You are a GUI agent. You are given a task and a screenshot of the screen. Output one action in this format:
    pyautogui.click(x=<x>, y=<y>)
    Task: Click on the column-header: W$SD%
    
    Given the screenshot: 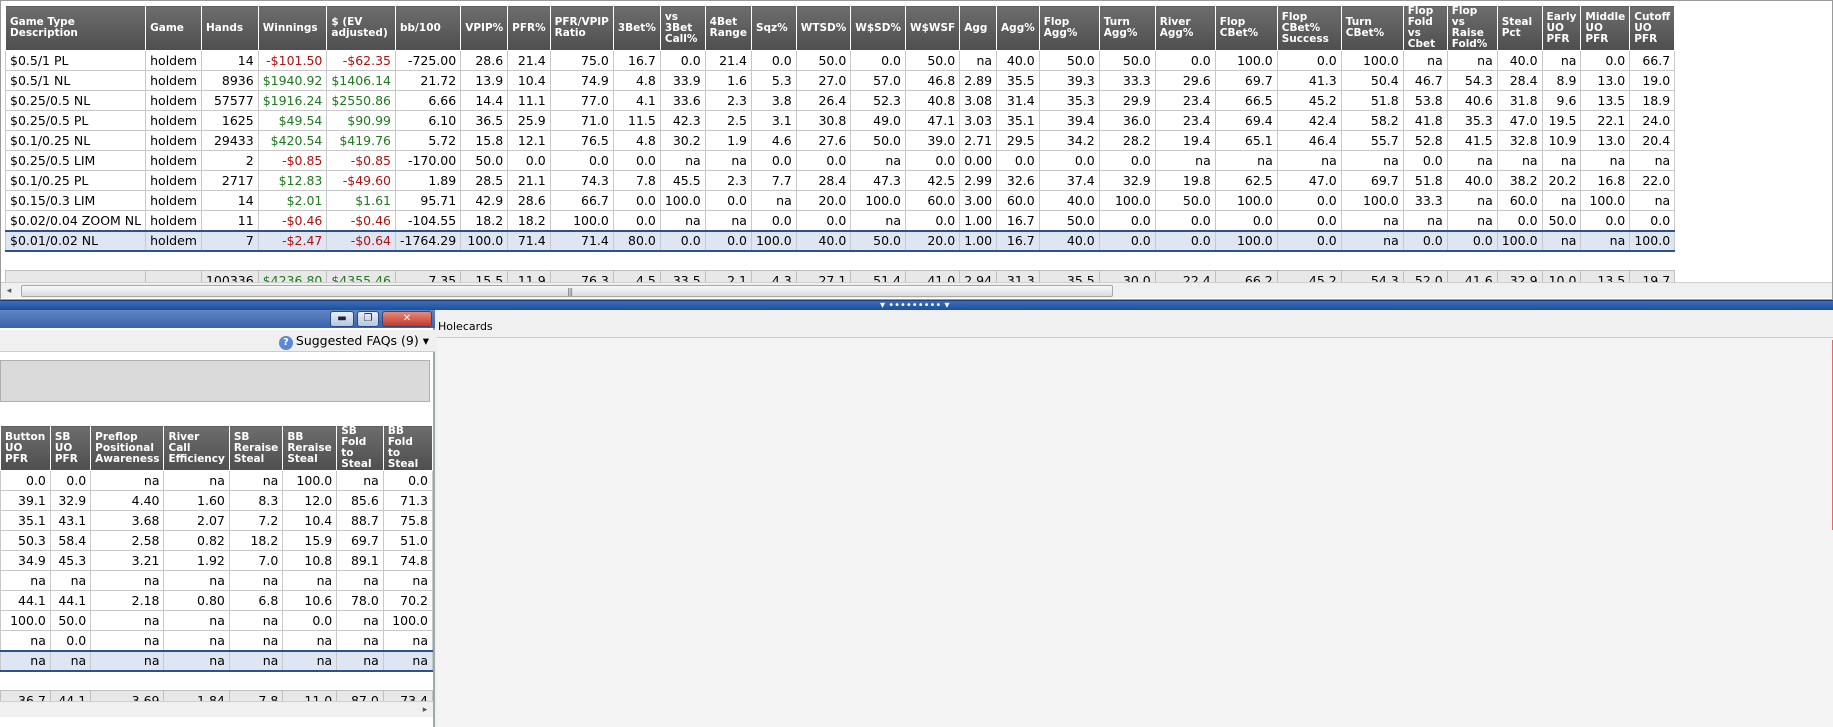 What is the action you would take?
    pyautogui.click(x=878, y=28)
    